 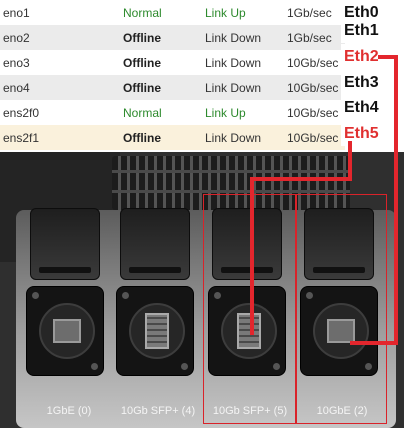 What do you see at coordinates (361, 107) in the screenshot?
I see `eth4-label: Eth4` at bounding box center [361, 107].